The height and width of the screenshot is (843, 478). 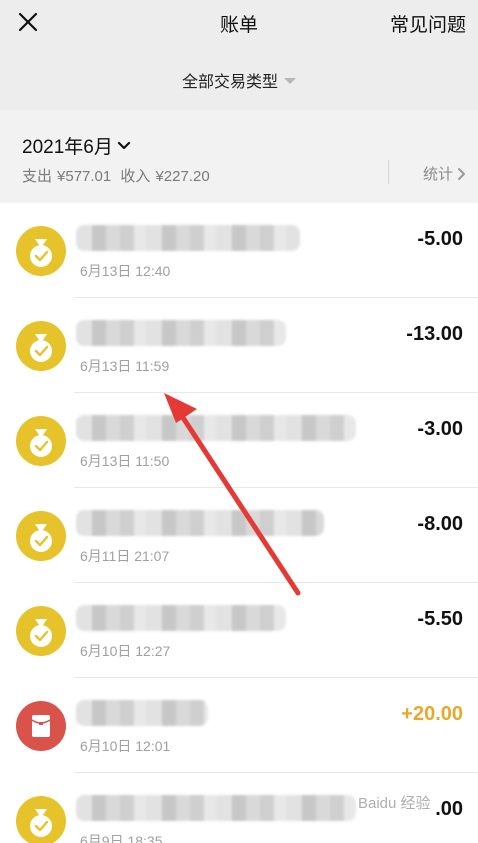 What do you see at coordinates (440, 429) in the screenshot?
I see `transaction-amount: -3.00` at bounding box center [440, 429].